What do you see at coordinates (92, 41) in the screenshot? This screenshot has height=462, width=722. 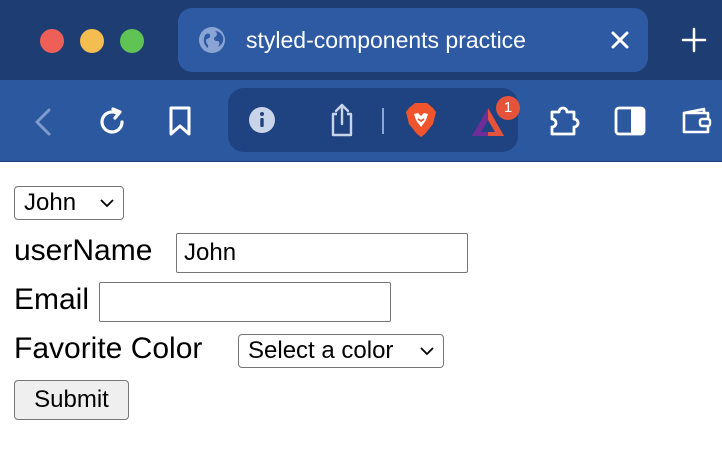 I see `minimize-window-button` at bounding box center [92, 41].